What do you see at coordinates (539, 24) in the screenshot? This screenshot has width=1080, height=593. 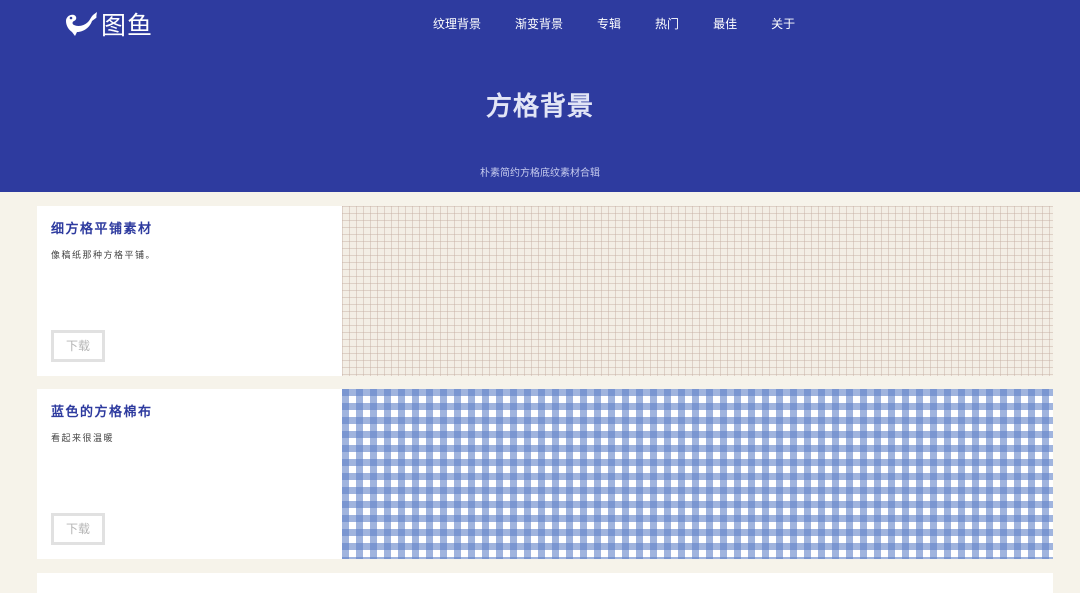 I see `nav-item-gradient: 渐变背景` at bounding box center [539, 24].